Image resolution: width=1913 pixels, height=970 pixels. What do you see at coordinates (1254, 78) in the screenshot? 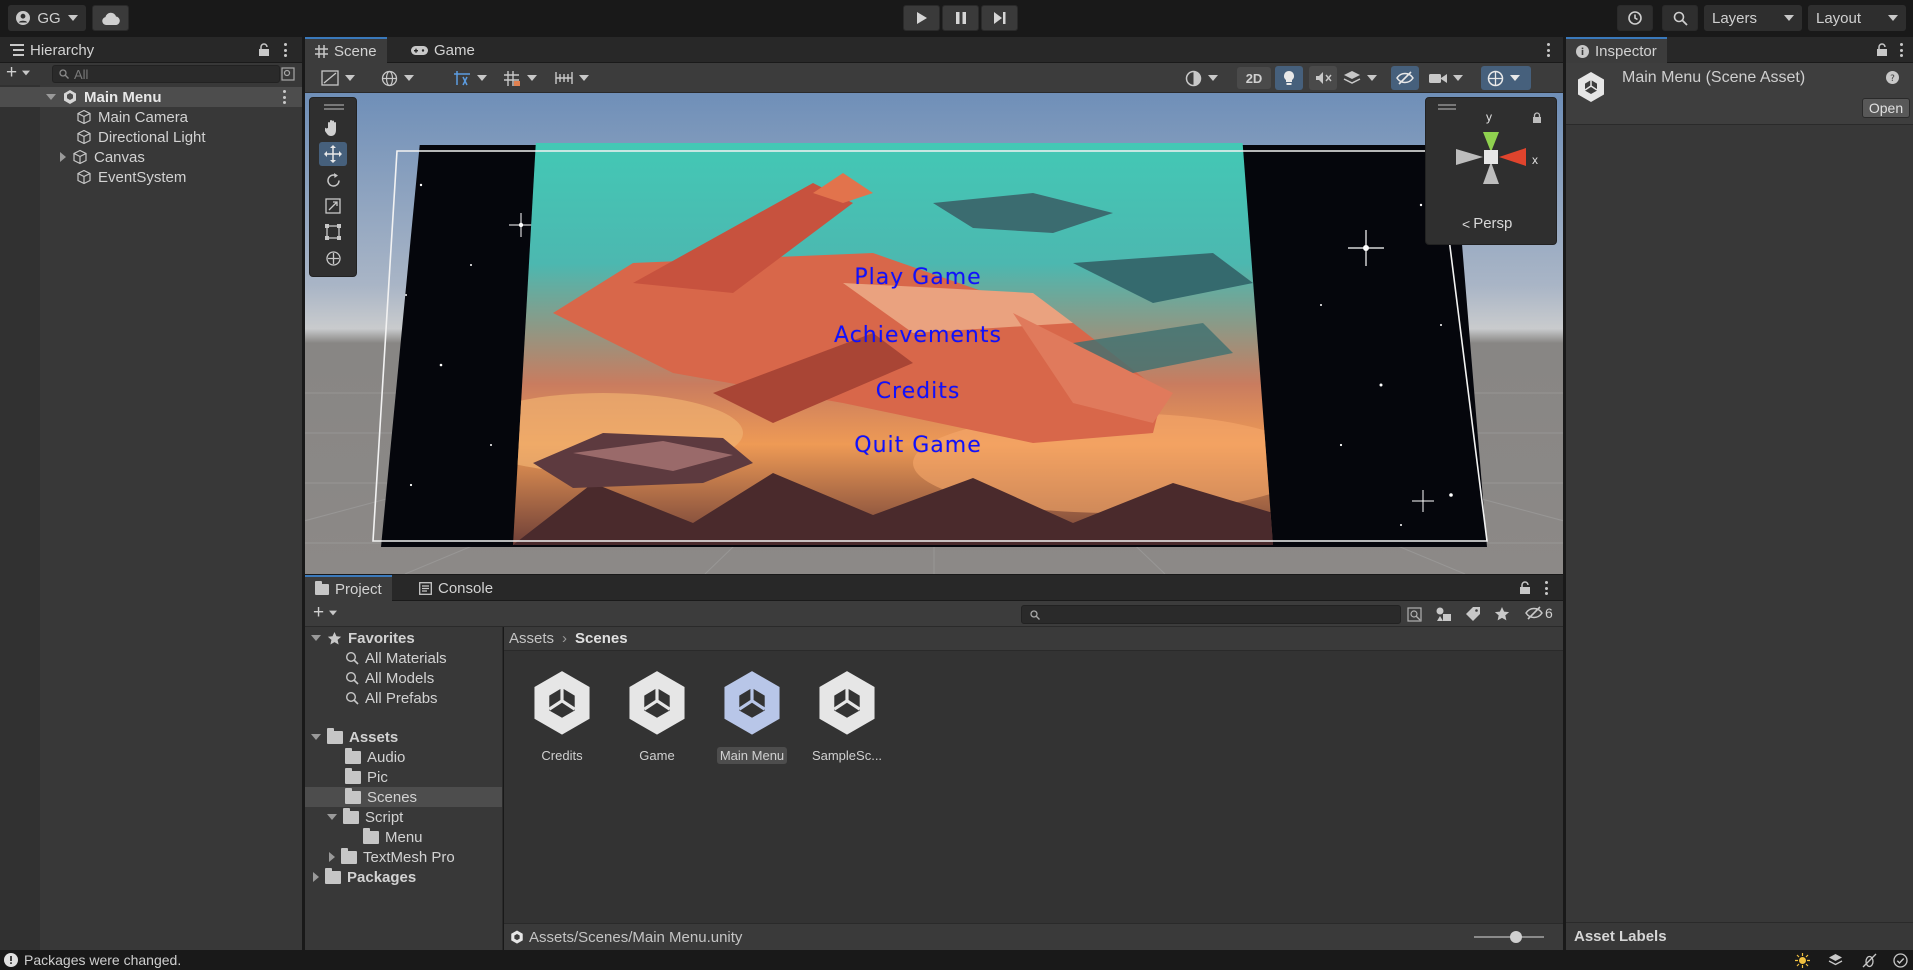
I see `mode-2d-toggle: 2D` at bounding box center [1254, 78].